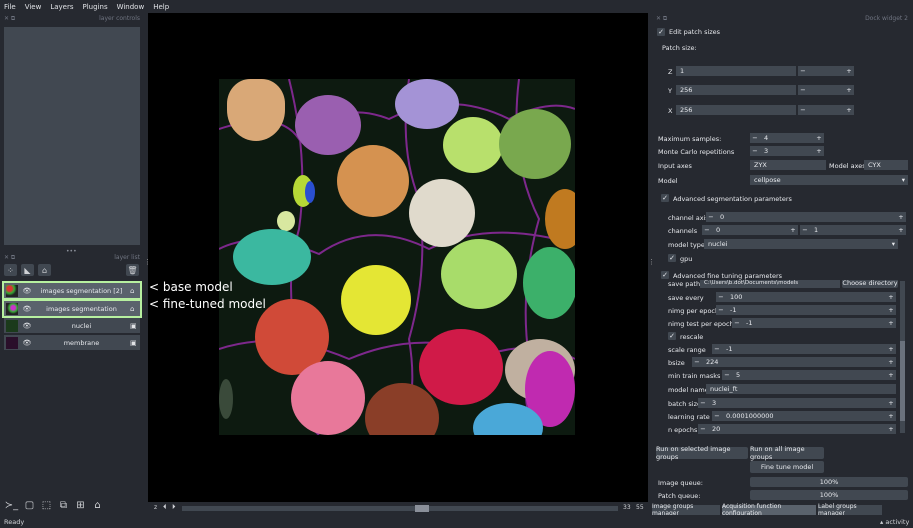  I want to click on channel-axis-stepper: −0 +, so click(806, 217).